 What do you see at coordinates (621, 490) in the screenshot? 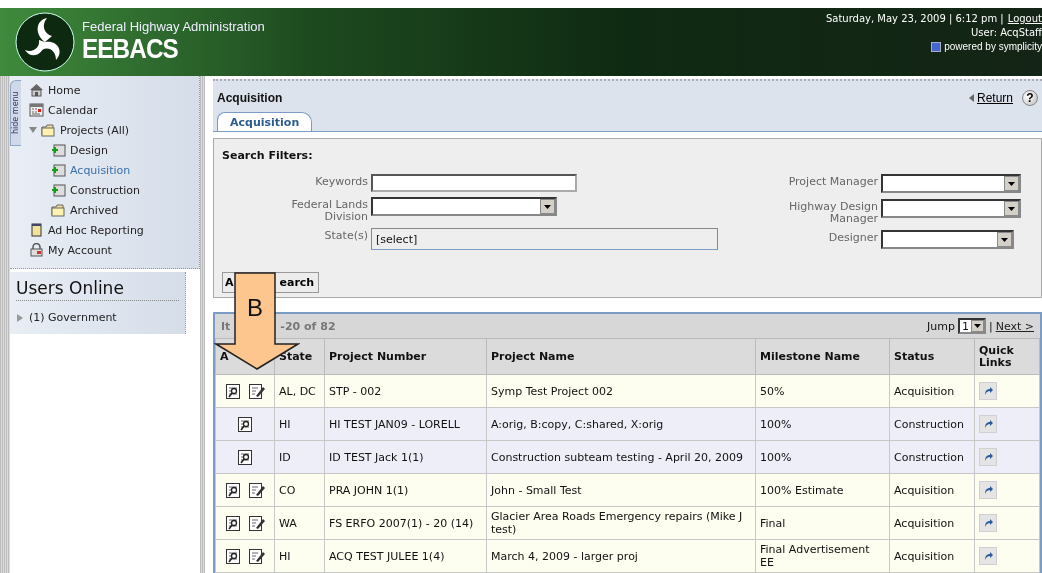
I see `table-cell: John - Small Test` at bounding box center [621, 490].